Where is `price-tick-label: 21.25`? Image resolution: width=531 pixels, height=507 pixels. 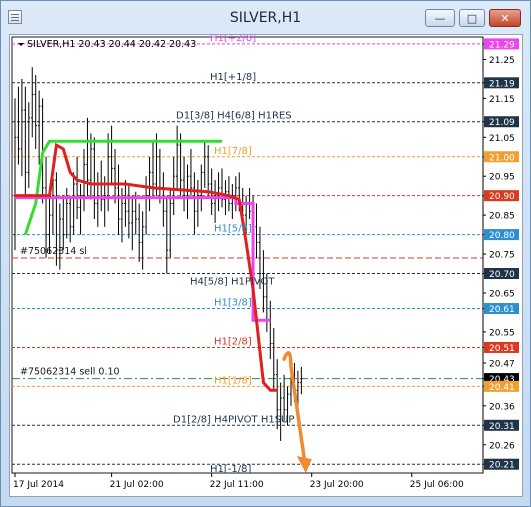
price-tick-label: 21.25 is located at coordinates (502, 61).